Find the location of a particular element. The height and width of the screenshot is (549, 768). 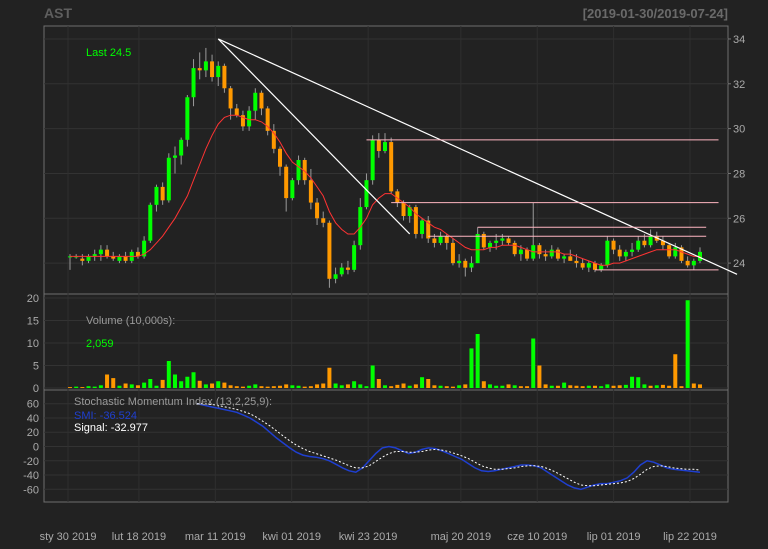

x-axis-label: maj 20 2019 is located at coordinates (461, 537).